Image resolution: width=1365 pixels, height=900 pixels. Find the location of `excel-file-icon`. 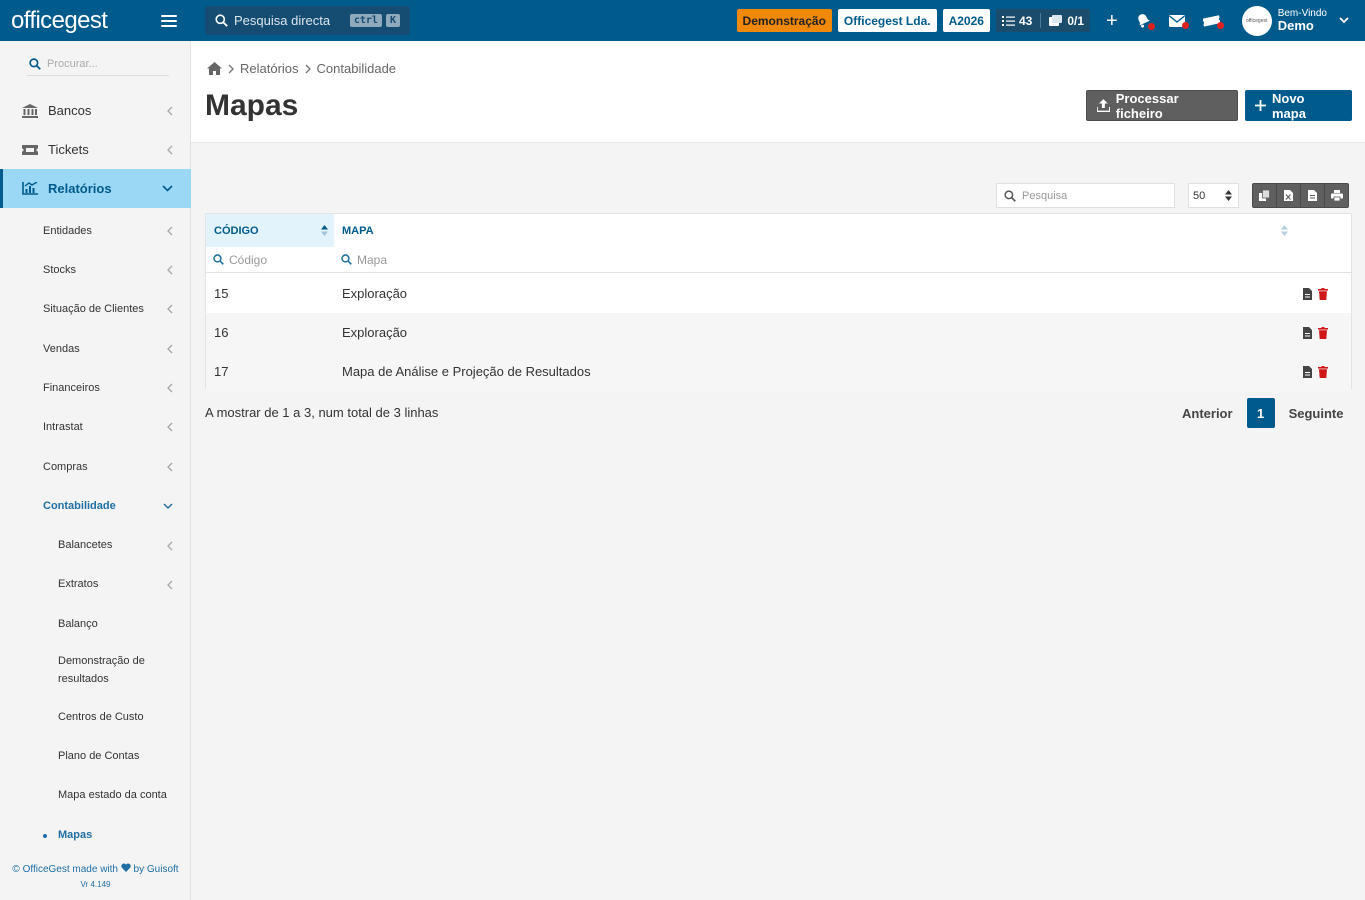

excel-file-icon is located at coordinates (1288, 195).